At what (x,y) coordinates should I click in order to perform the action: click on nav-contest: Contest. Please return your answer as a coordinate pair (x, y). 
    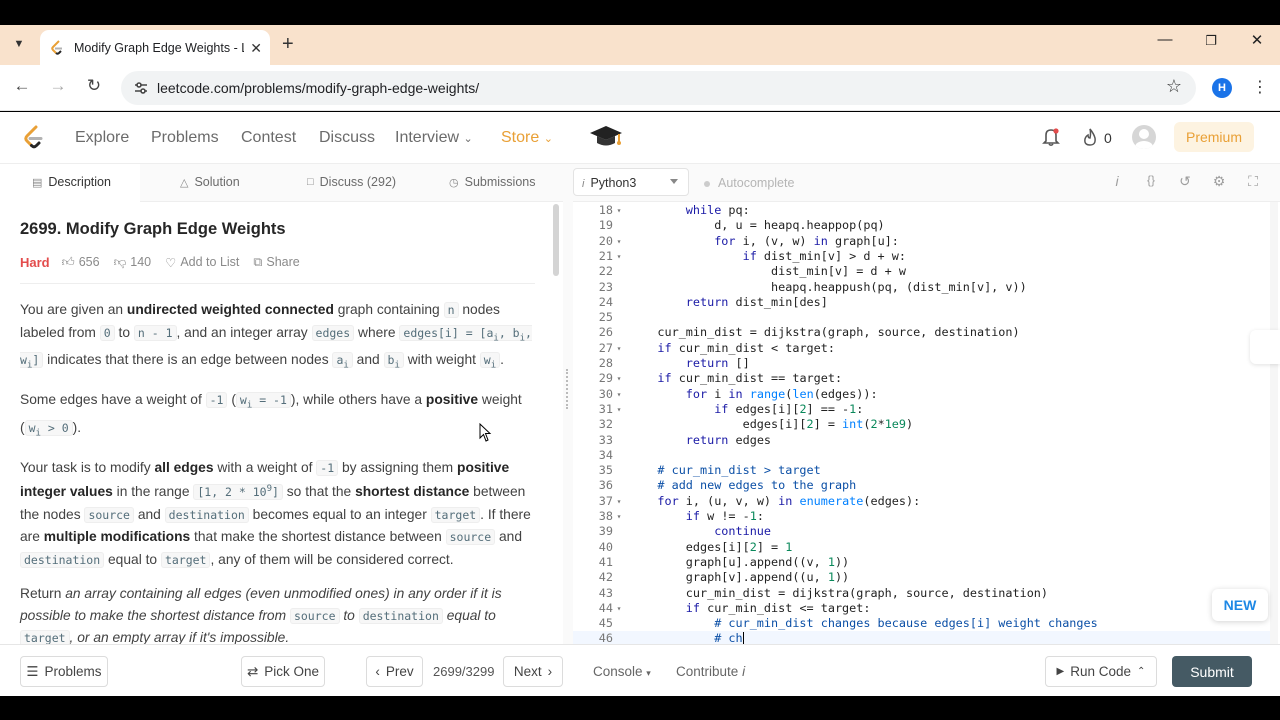
    Looking at the image, I should click on (268, 138).